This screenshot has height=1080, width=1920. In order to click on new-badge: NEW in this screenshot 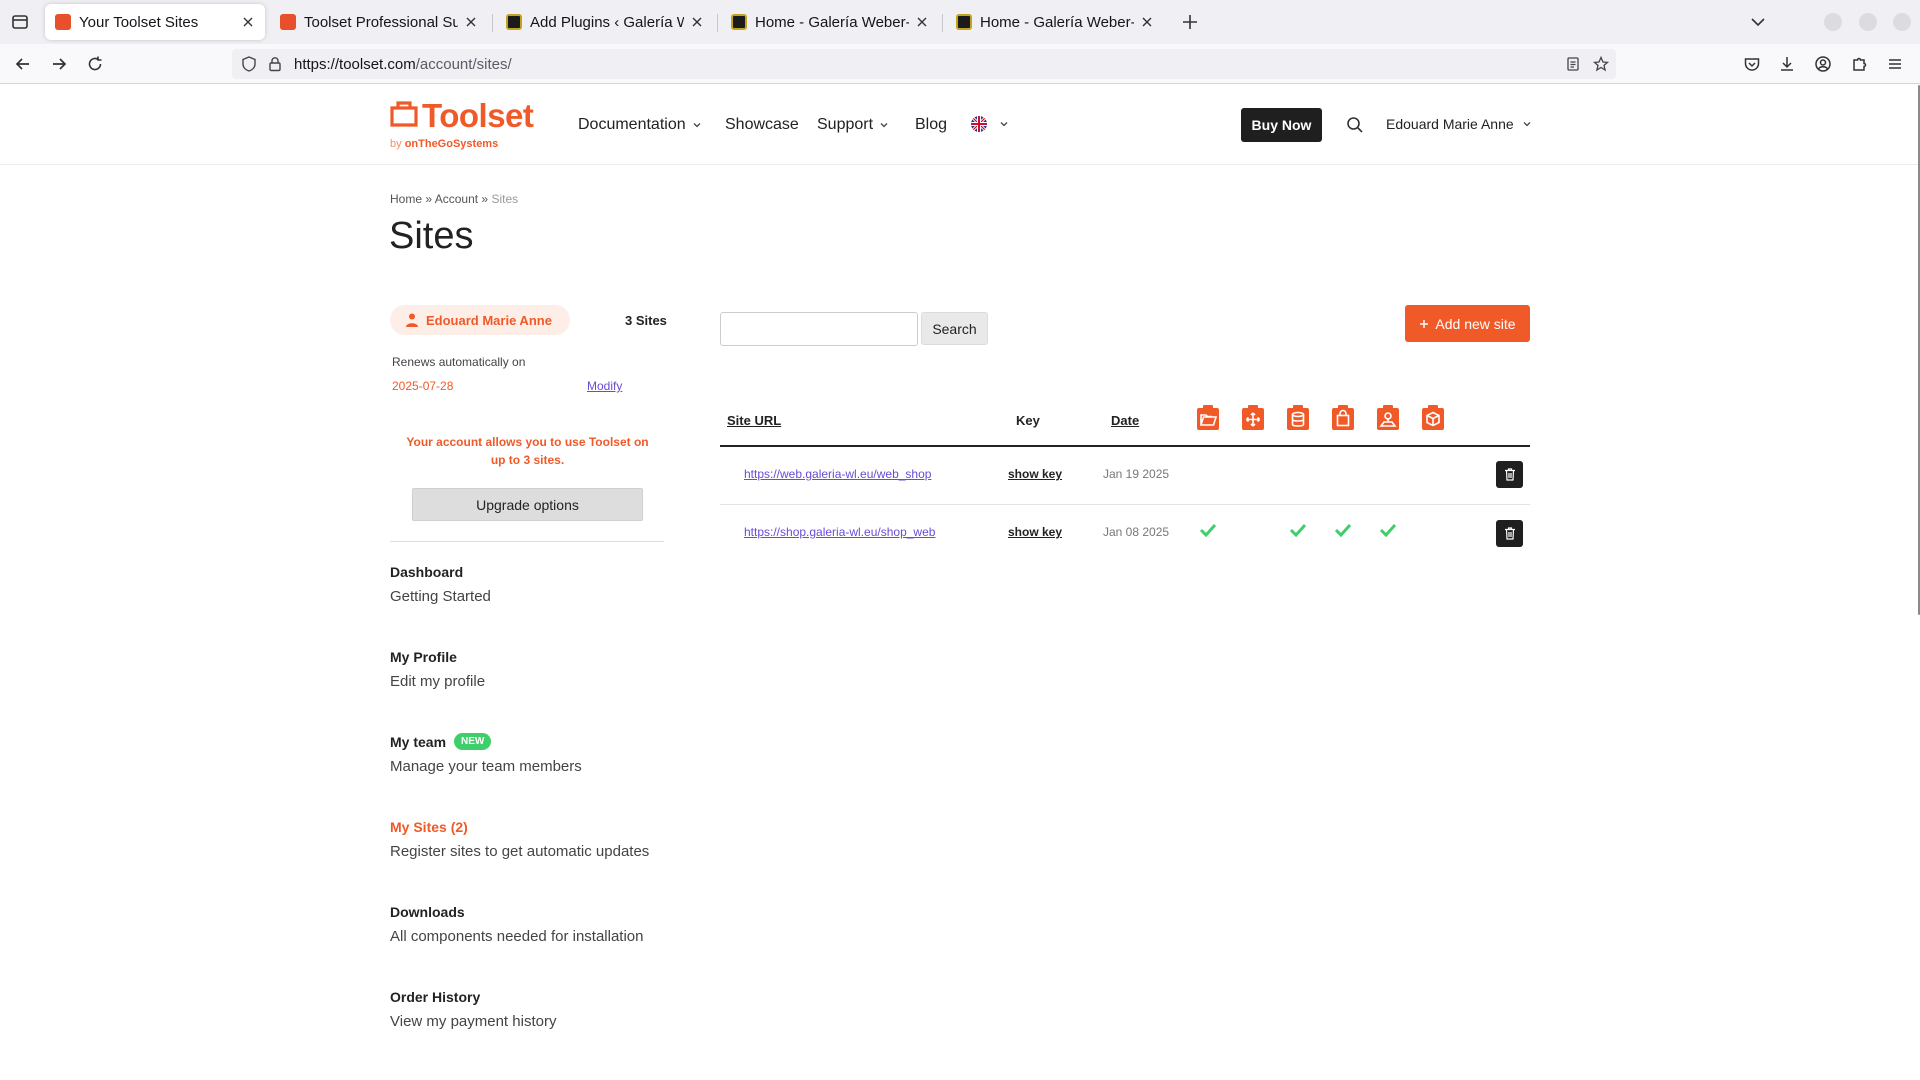, I will do `click(473, 741)`.